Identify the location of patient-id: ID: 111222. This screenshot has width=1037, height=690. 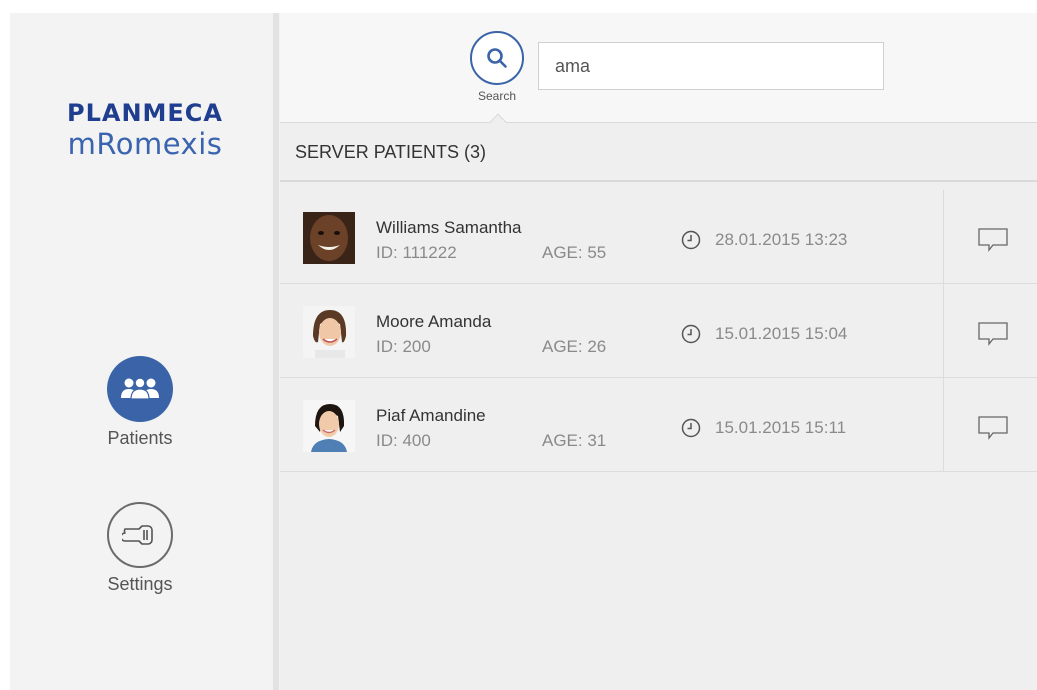
(416, 252).